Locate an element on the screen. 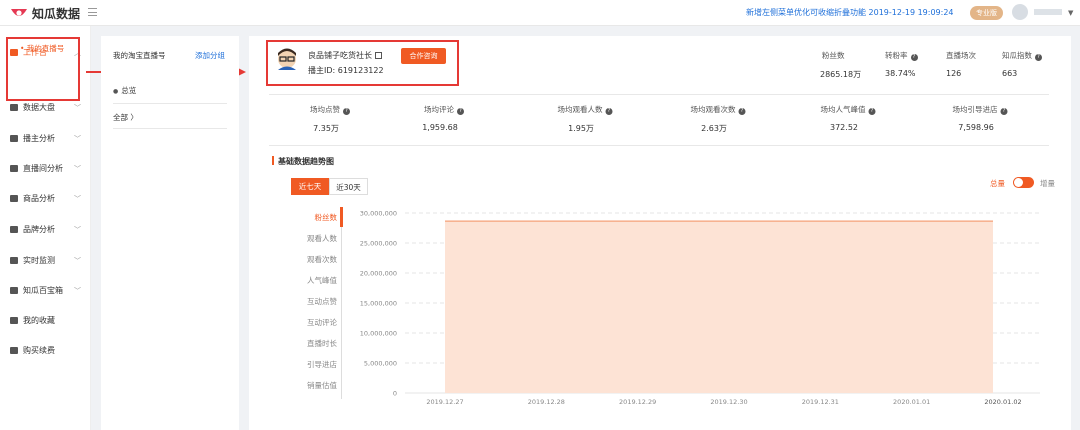  sidebar-item-label: 购买续费 is located at coordinates (39, 350).